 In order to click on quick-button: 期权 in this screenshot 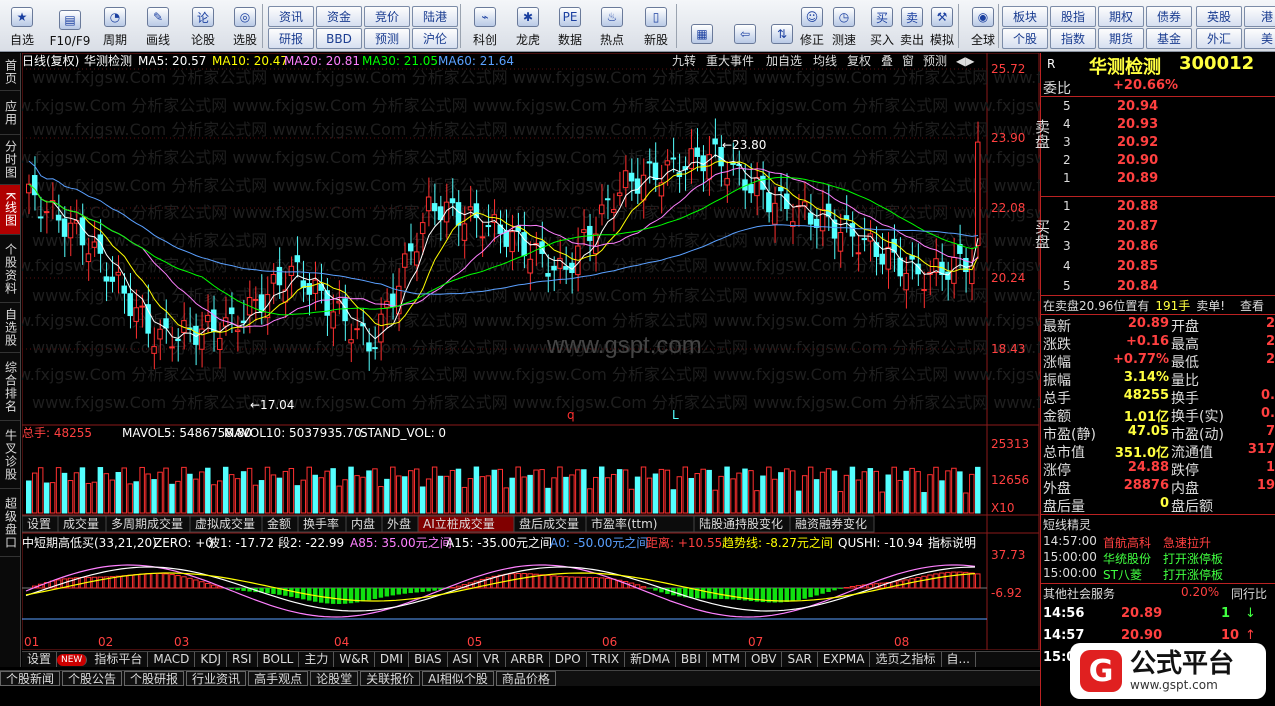, I will do `click(1121, 16)`.